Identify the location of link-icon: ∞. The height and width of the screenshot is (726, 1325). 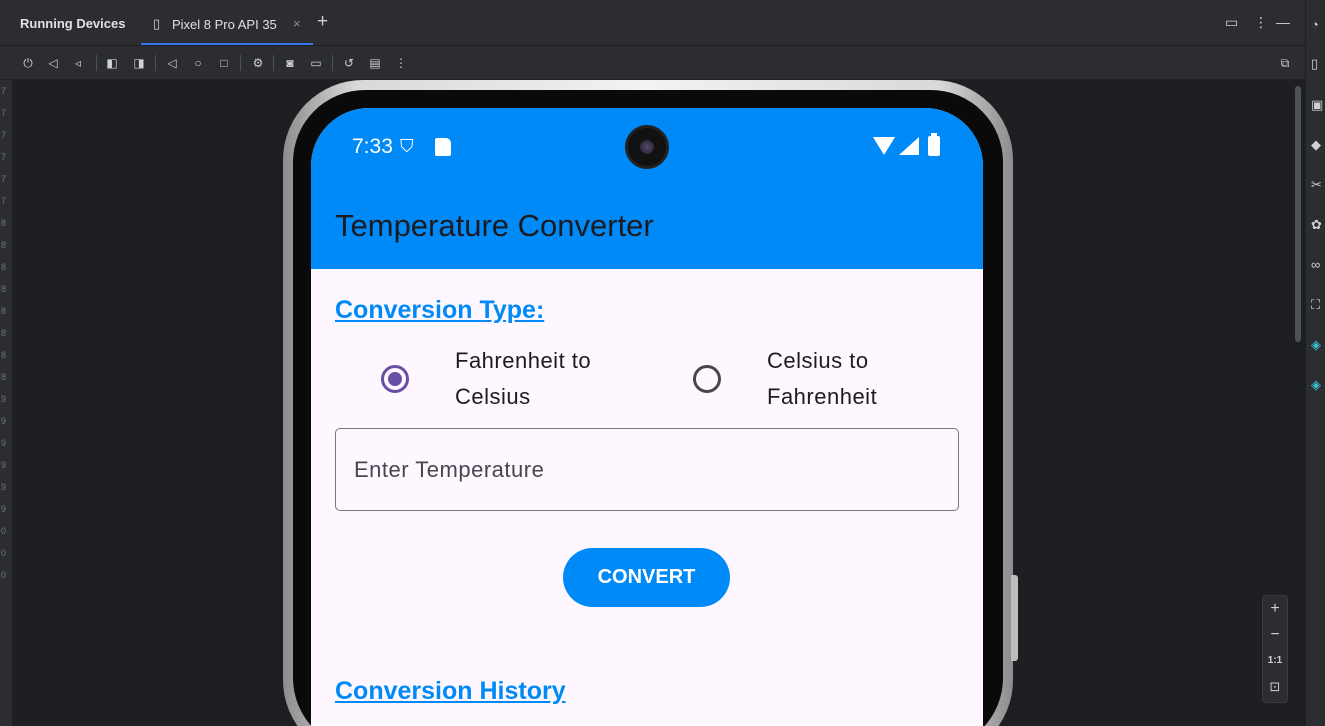
(1318, 265).